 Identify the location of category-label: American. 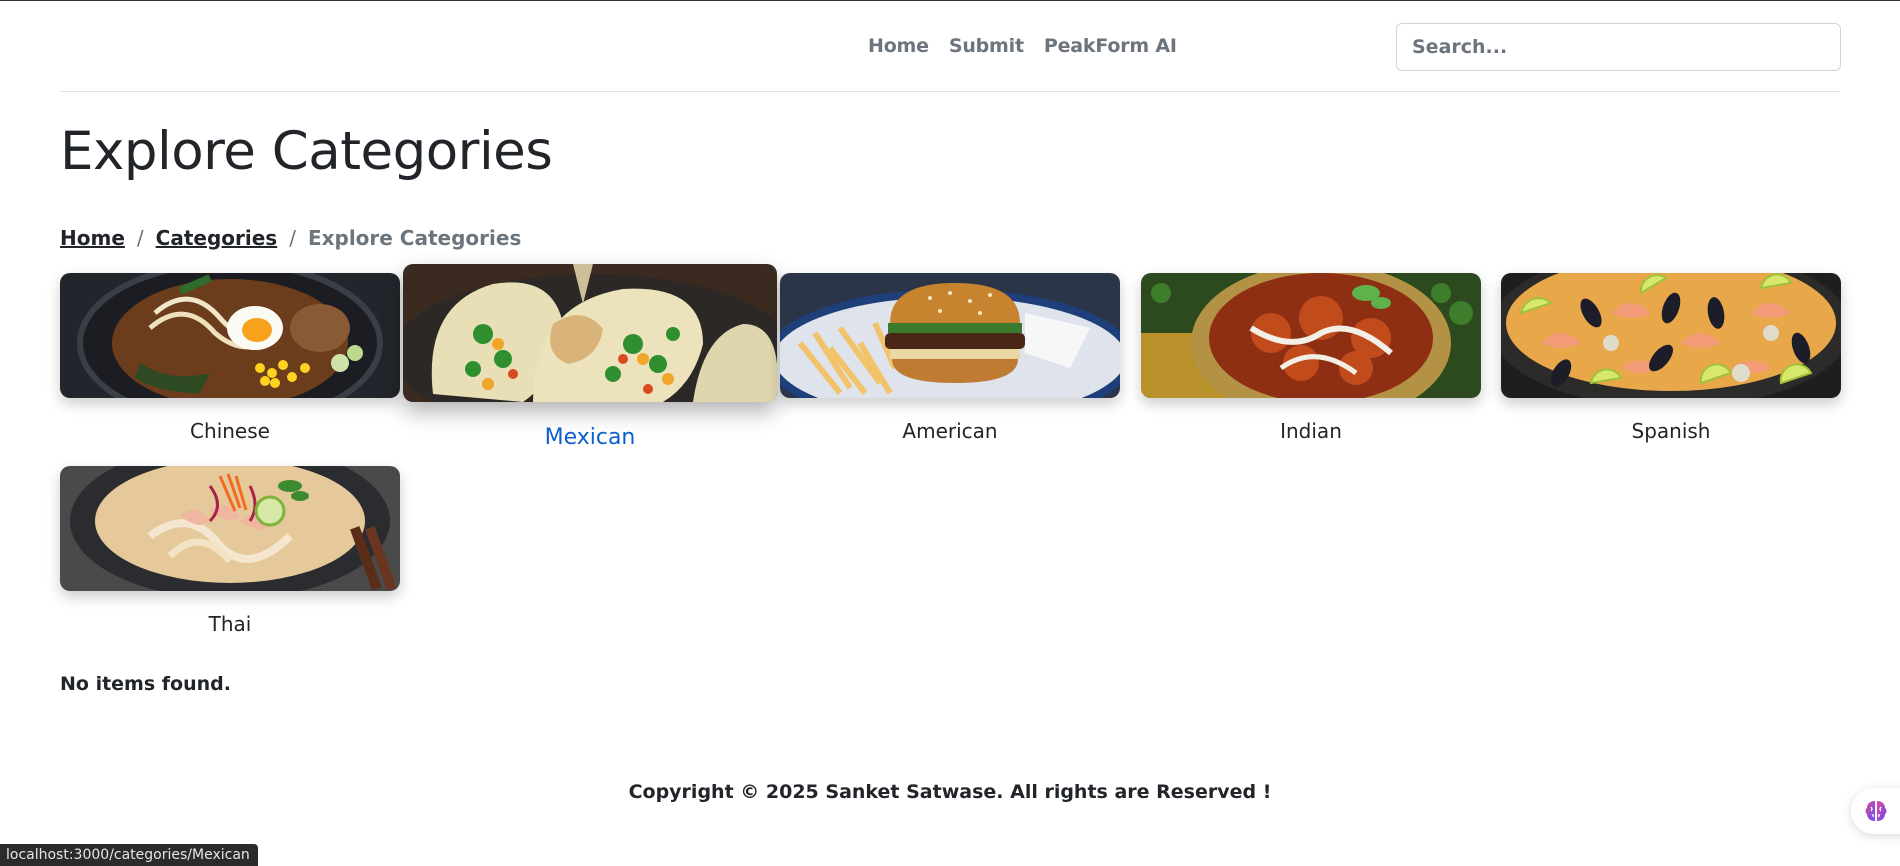
(950, 431).